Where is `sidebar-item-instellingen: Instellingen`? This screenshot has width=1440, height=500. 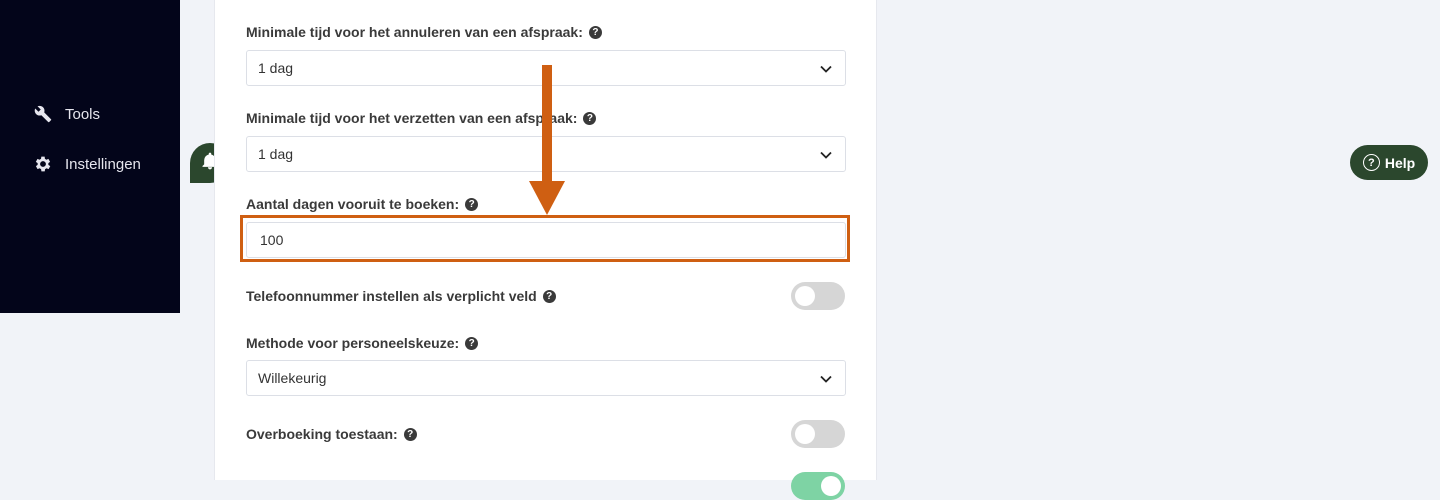
sidebar-item-instellingen: Instellingen is located at coordinates (87, 164).